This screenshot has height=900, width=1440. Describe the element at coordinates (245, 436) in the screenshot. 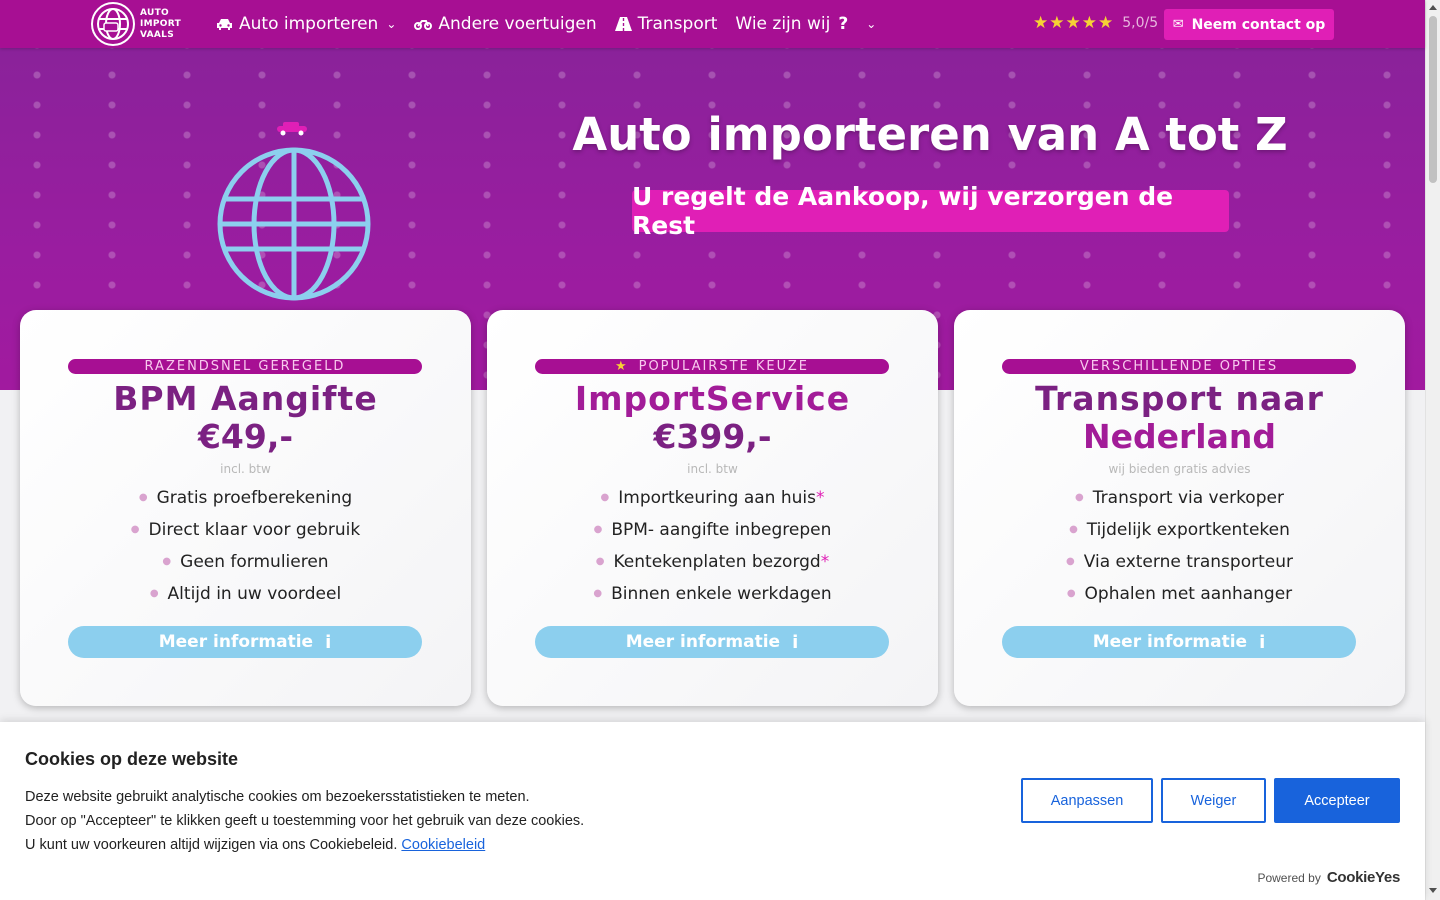

I see `card-price: €49,-` at that location.